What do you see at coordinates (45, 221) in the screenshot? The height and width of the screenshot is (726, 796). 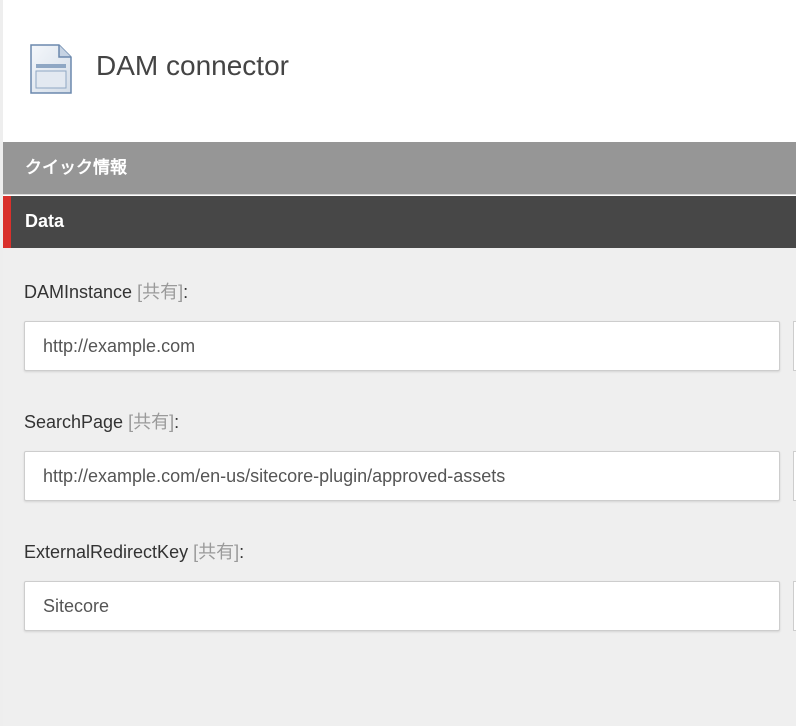 I see `section-label: Data` at bounding box center [45, 221].